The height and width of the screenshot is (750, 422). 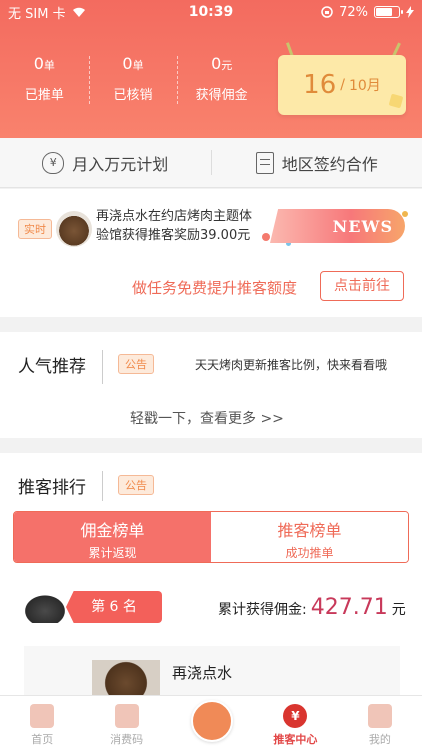 I want to click on tab-label: 消费码, so click(x=127, y=739).